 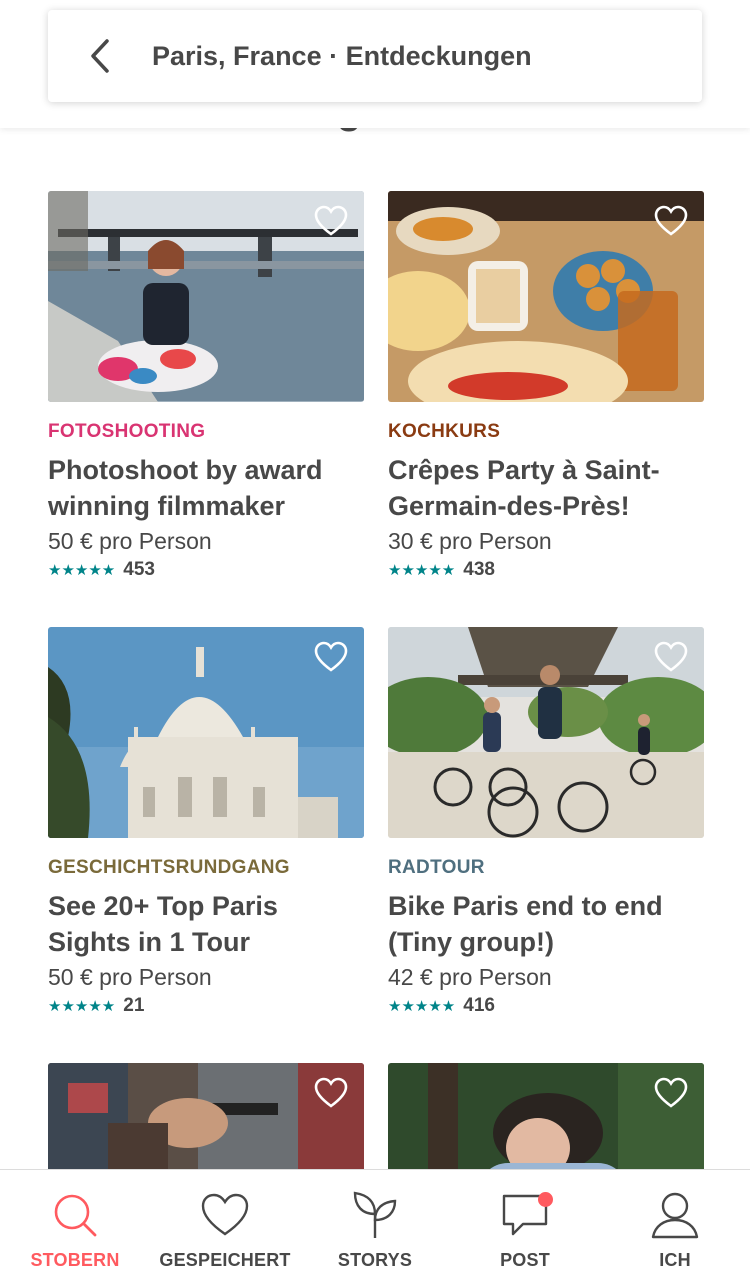 I want to click on tab-label: STORYS, so click(x=375, y=1260).